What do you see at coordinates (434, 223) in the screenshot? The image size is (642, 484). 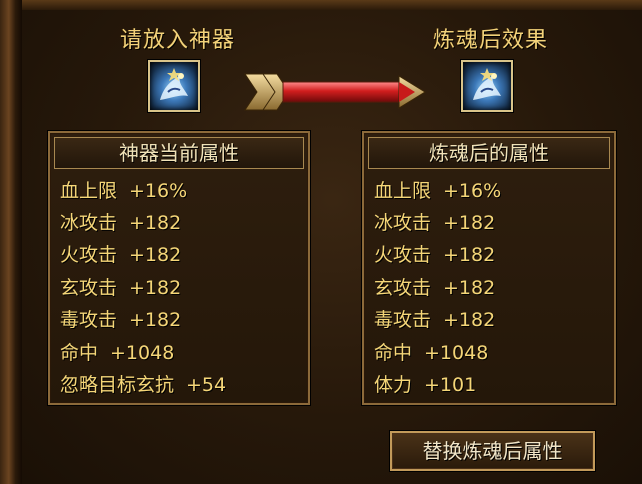 I see `result-attr-row: 冰攻击 +182` at bounding box center [434, 223].